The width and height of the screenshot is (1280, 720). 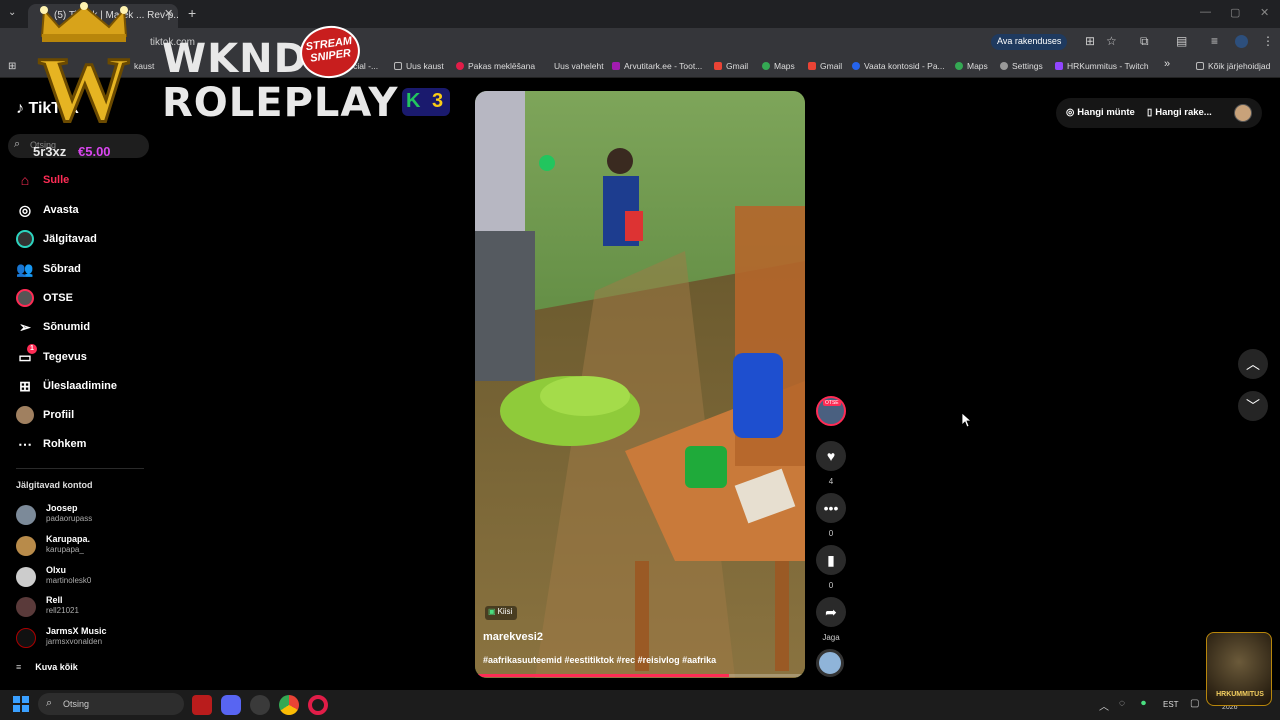 What do you see at coordinates (766, 66) in the screenshot?
I see `maps-icon` at bounding box center [766, 66].